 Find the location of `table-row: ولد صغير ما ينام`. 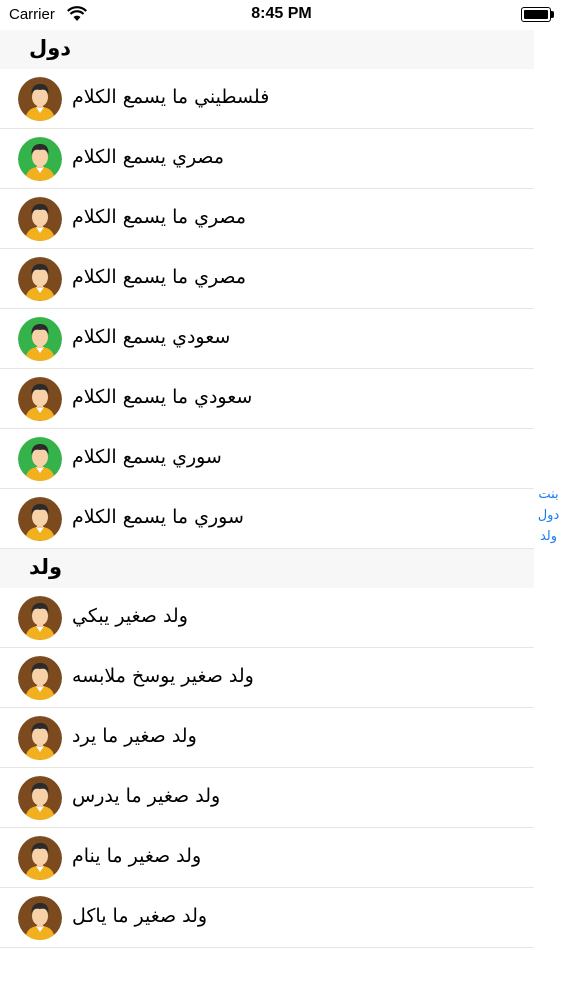

table-row: ولد صغير ما ينام is located at coordinates (267, 858).